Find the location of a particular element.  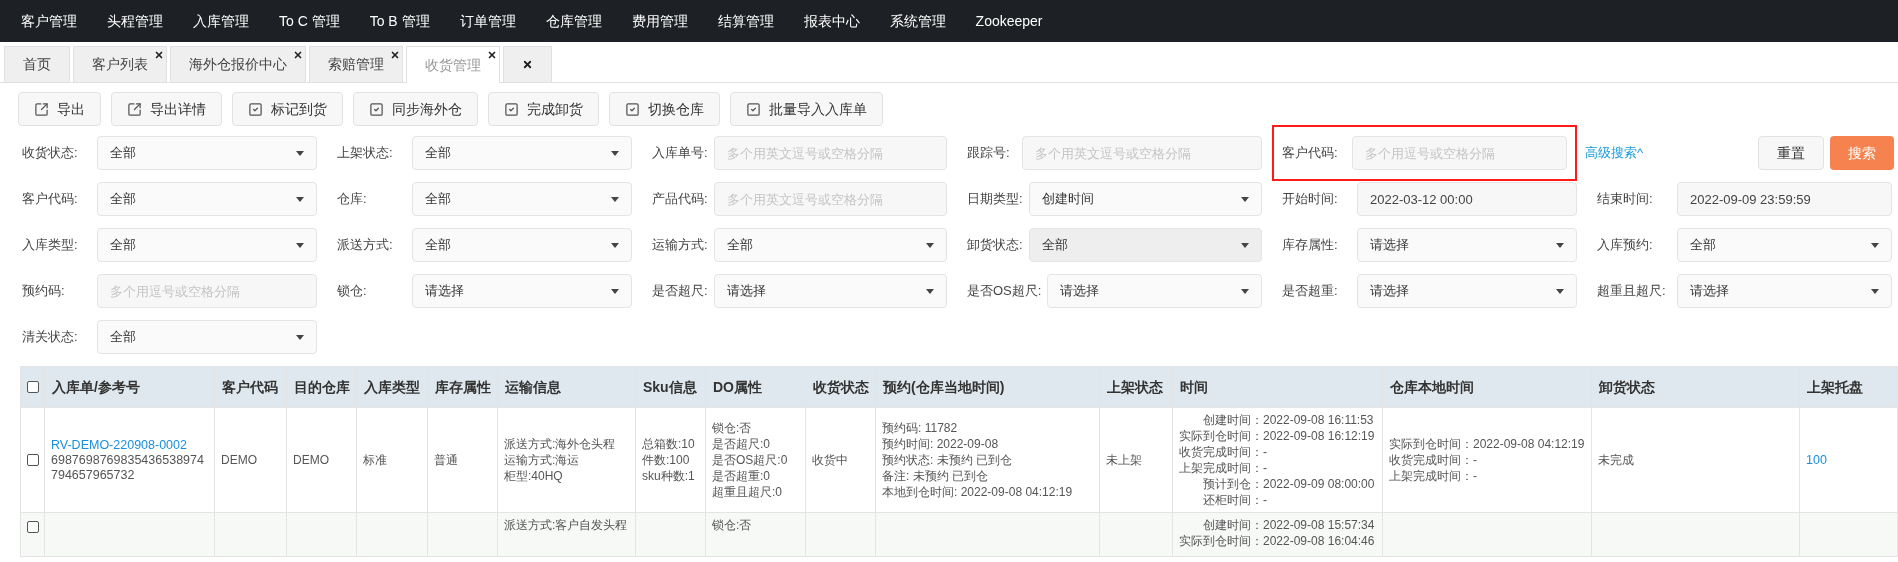

time-value: 2022-09-08 16:04:46 is located at coordinates (1319, 541).